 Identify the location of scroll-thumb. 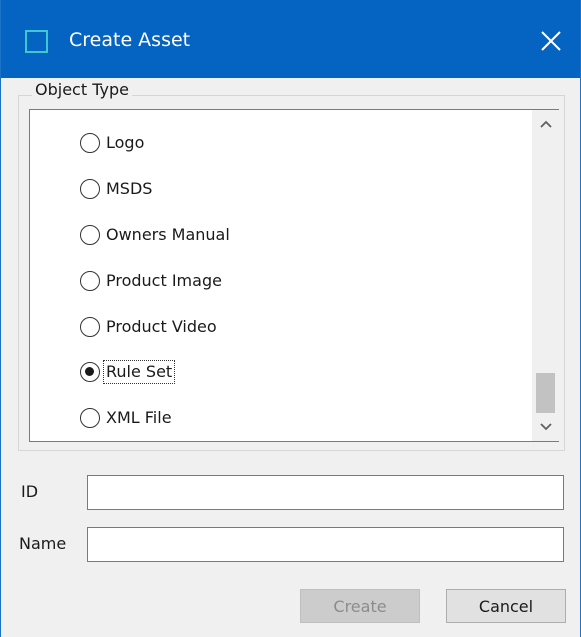
(545, 393).